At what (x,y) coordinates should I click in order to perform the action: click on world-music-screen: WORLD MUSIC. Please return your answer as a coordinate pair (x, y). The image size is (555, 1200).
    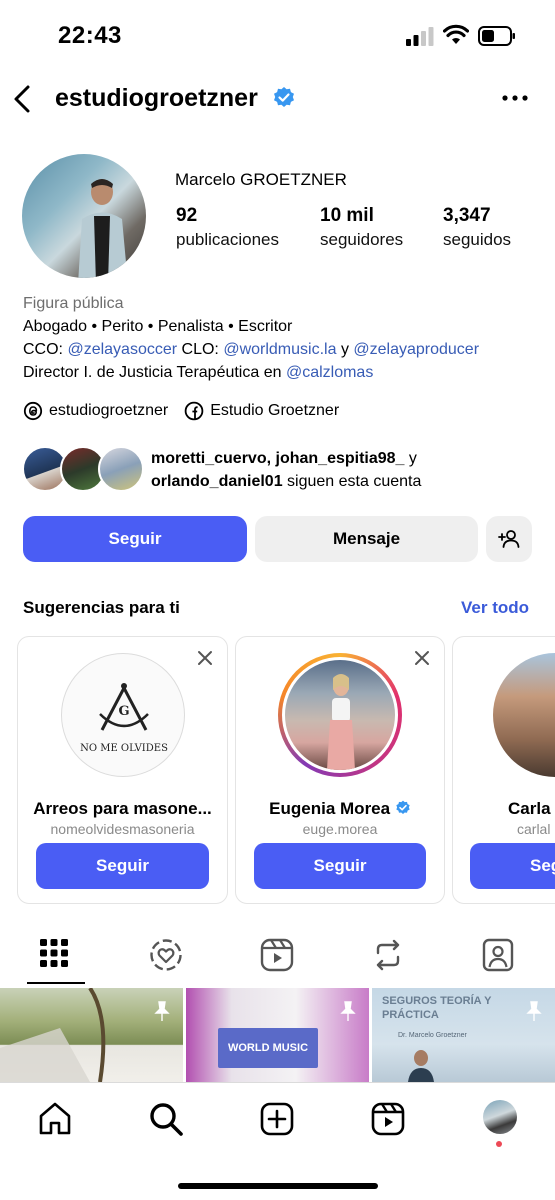
    Looking at the image, I should click on (268, 1048).